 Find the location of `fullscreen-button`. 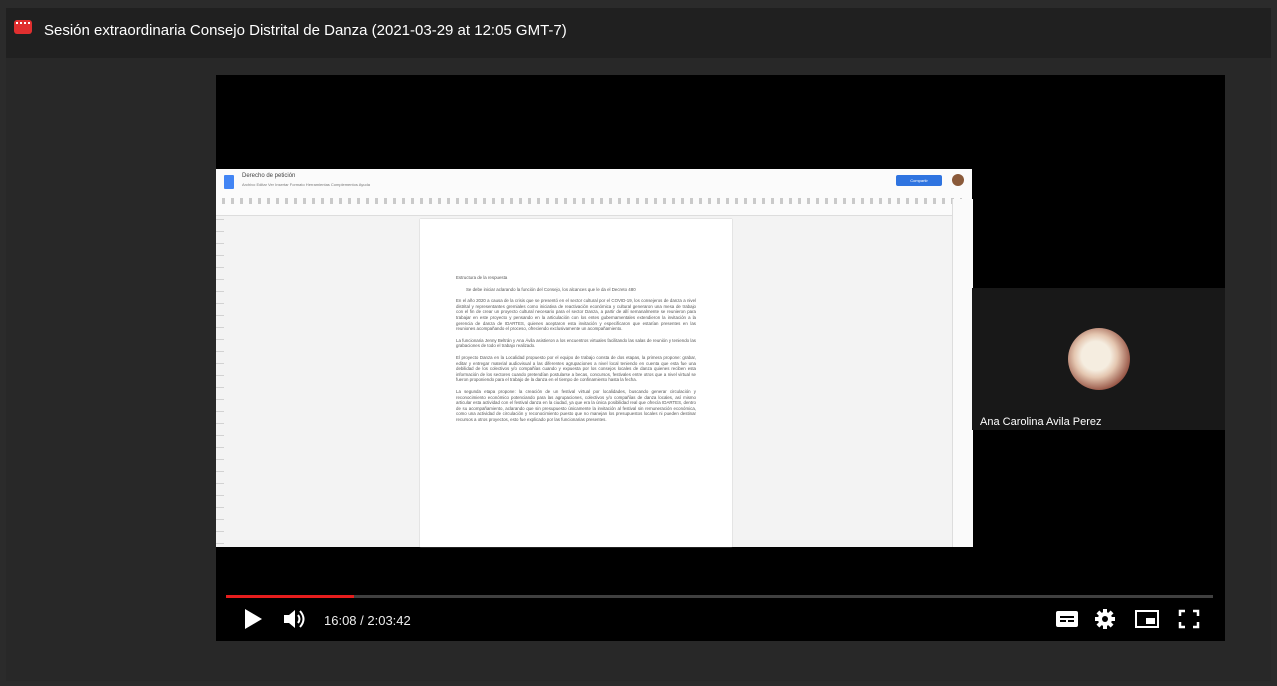

fullscreen-button is located at coordinates (1189, 619).